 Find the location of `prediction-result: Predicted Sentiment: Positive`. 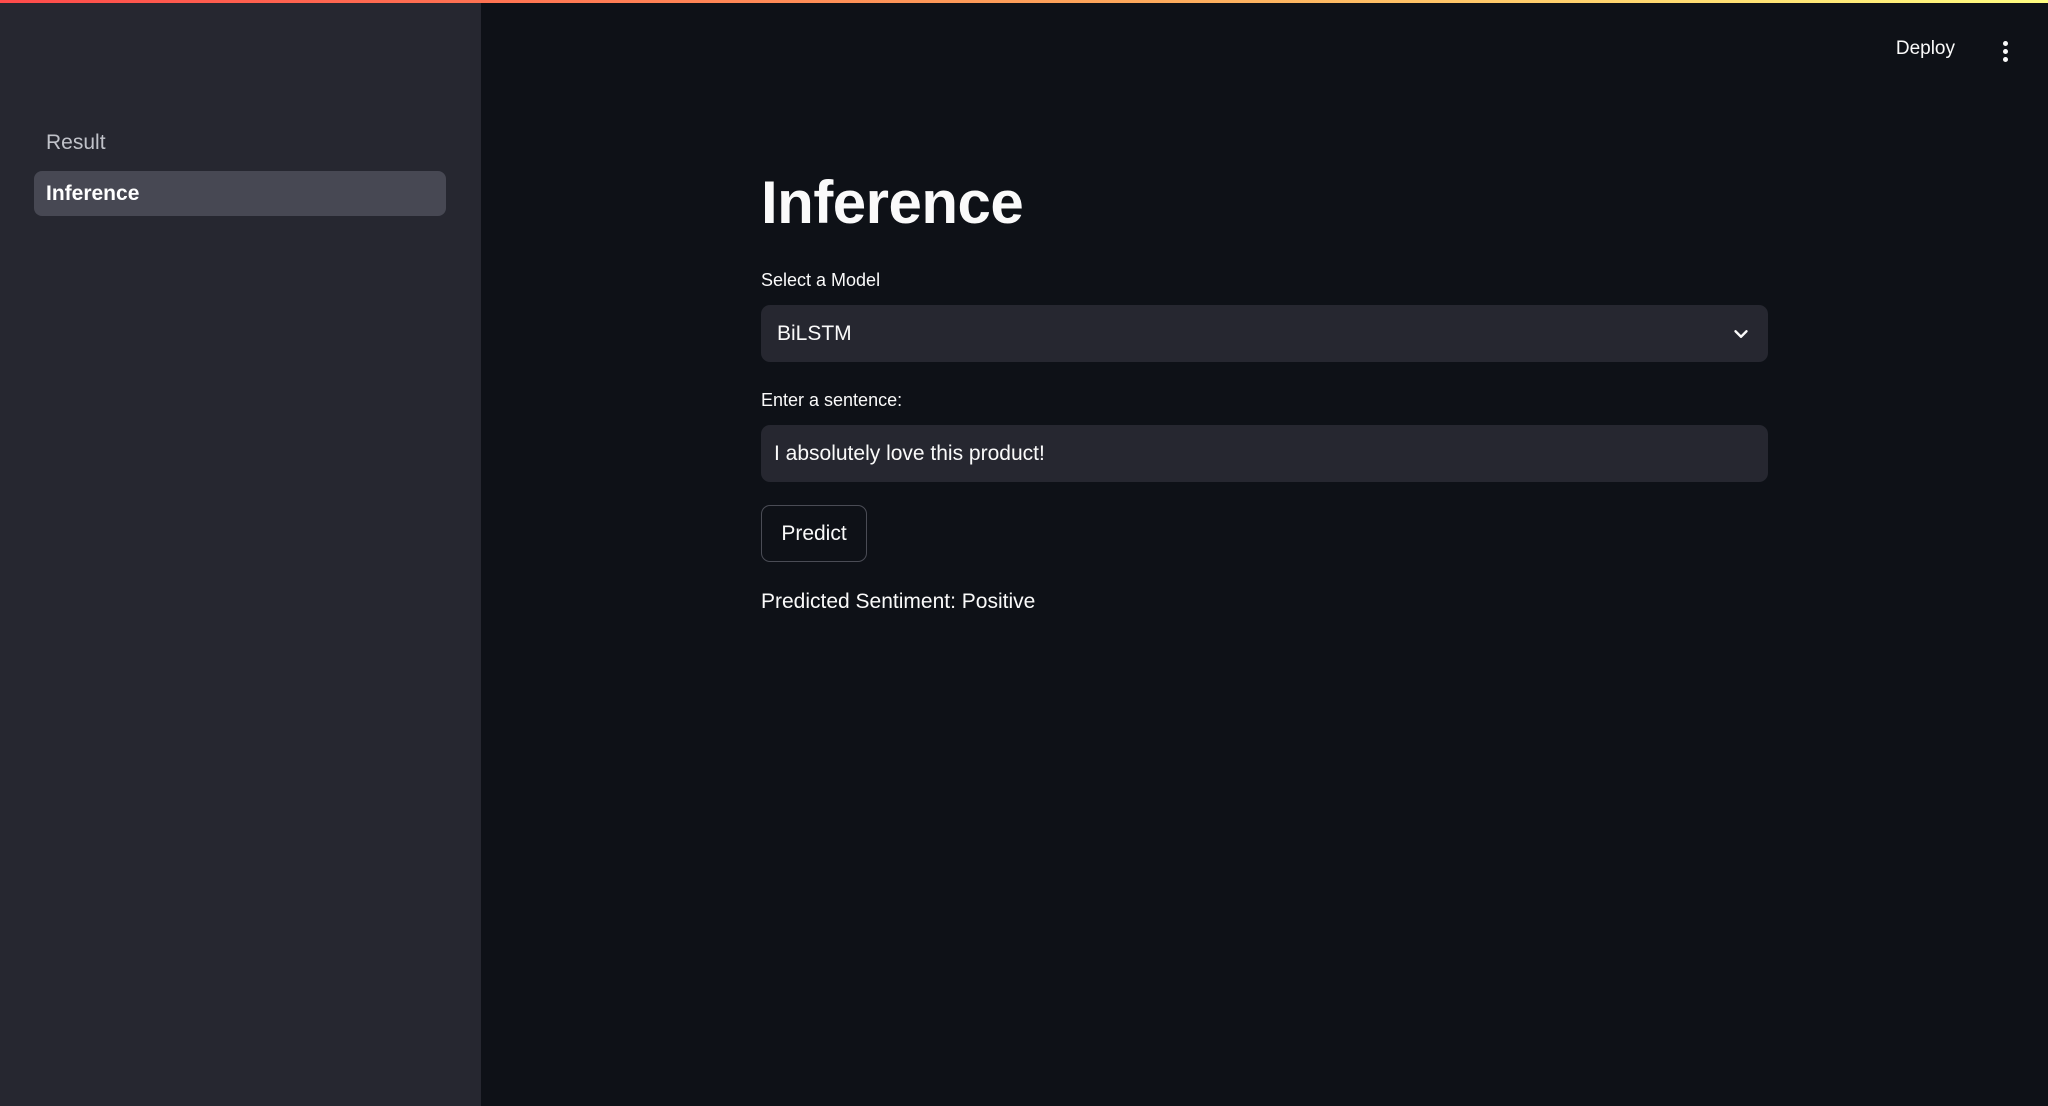

prediction-result: Predicted Sentiment: Positive is located at coordinates (898, 601).